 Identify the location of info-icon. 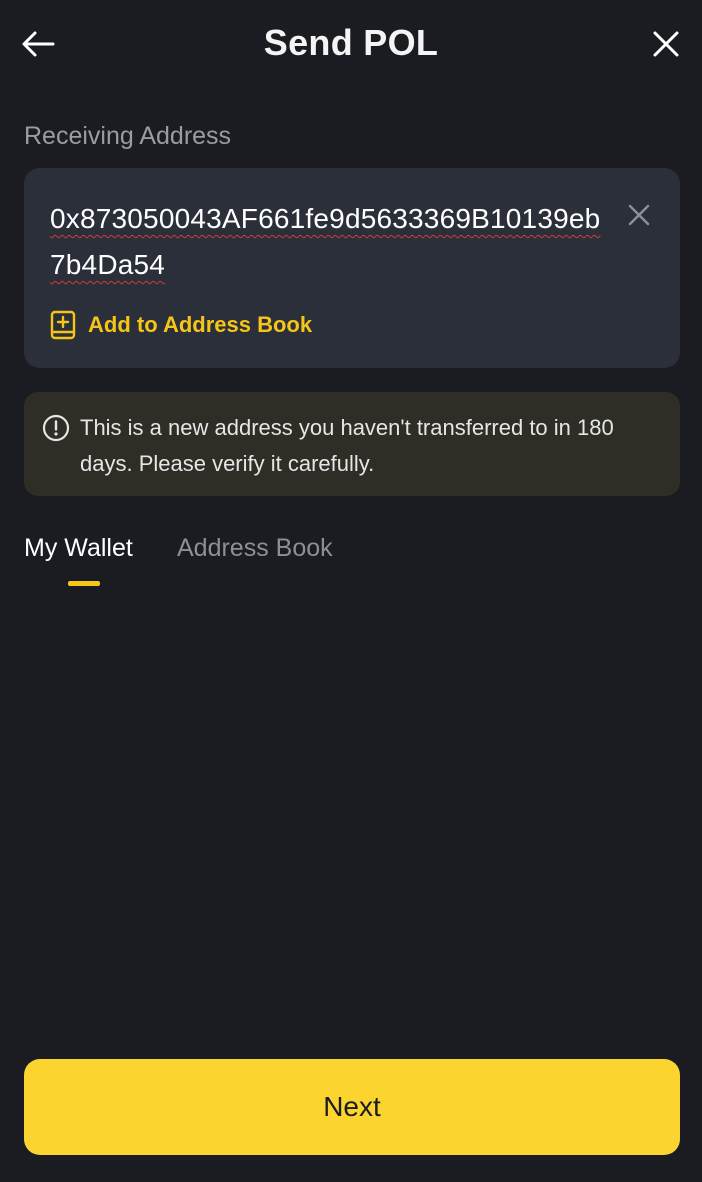
(56, 428).